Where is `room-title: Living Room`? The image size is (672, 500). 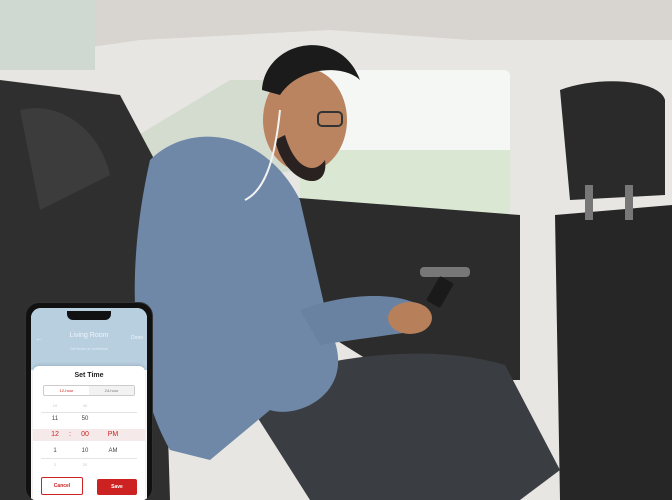 room-title: Living Room is located at coordinates (89, 335).